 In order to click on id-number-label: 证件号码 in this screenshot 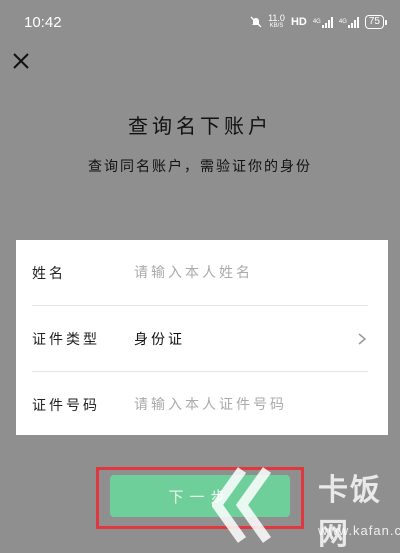, I will do `click(66, 405)`.